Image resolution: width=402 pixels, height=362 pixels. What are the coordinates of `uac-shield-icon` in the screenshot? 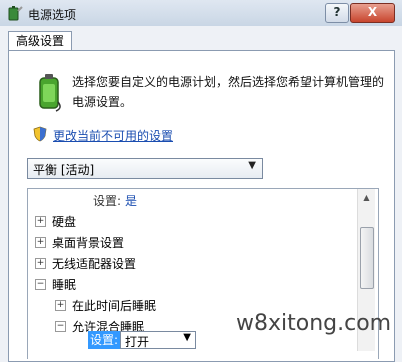 It's located at (40, 134).